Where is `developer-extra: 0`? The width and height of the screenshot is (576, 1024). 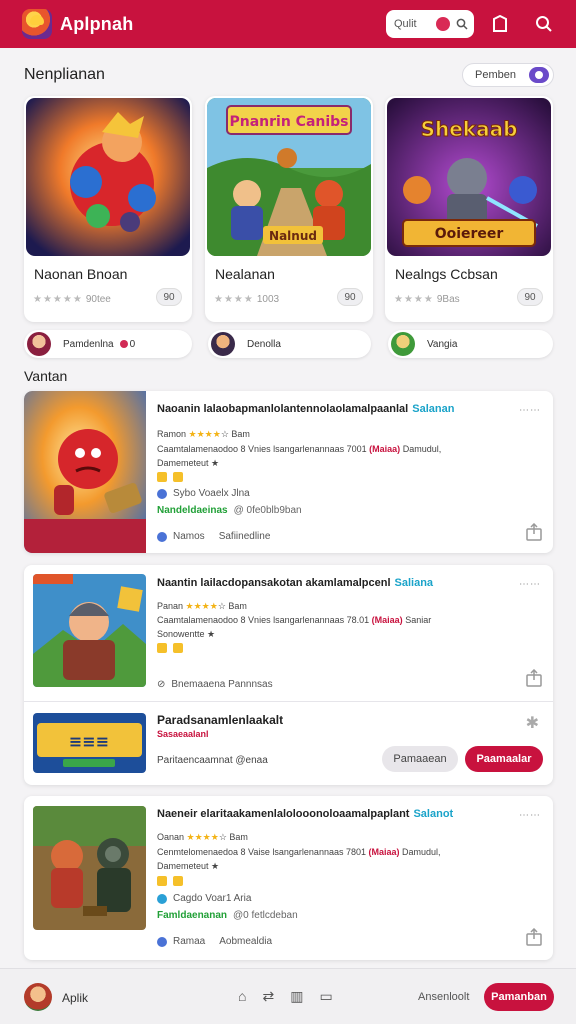
developer-extra: 0 is located at coordinates (132, 344).